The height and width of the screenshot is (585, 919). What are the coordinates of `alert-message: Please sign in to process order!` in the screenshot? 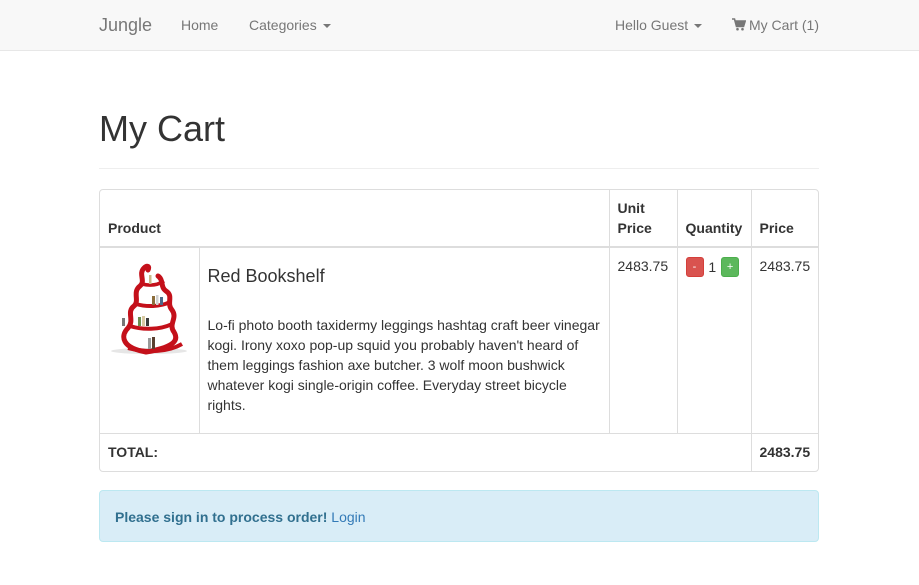 It's located at (221, 517).